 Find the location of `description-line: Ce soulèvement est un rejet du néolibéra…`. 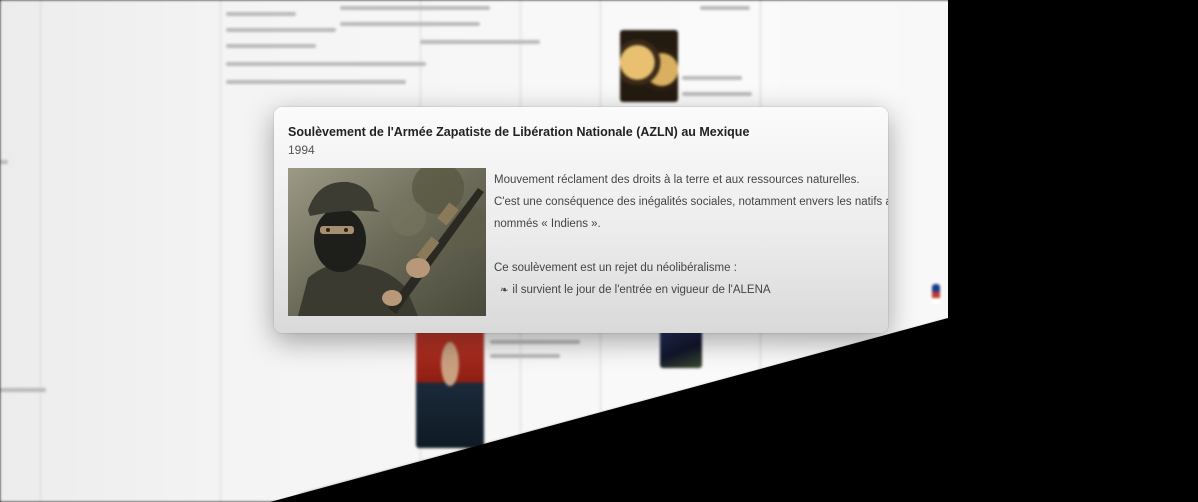

description-line: Ce soulèvement est un rejet du néolibéra… is located at coordinates (615, 268).